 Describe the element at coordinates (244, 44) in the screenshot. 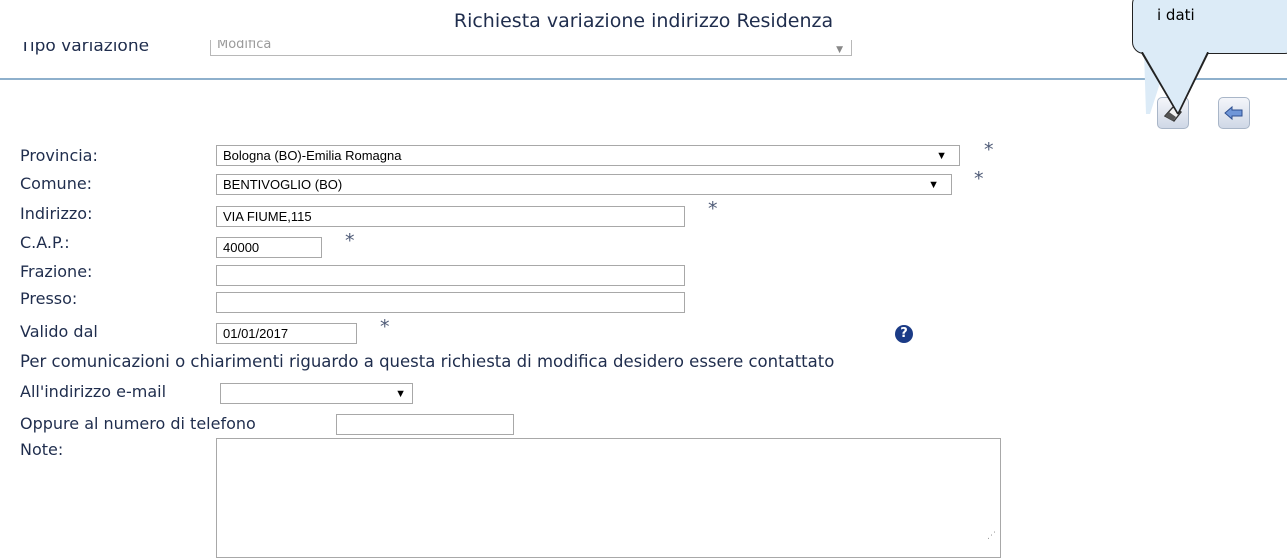

I see `tipo-variazione-value: Modifica` at that location.